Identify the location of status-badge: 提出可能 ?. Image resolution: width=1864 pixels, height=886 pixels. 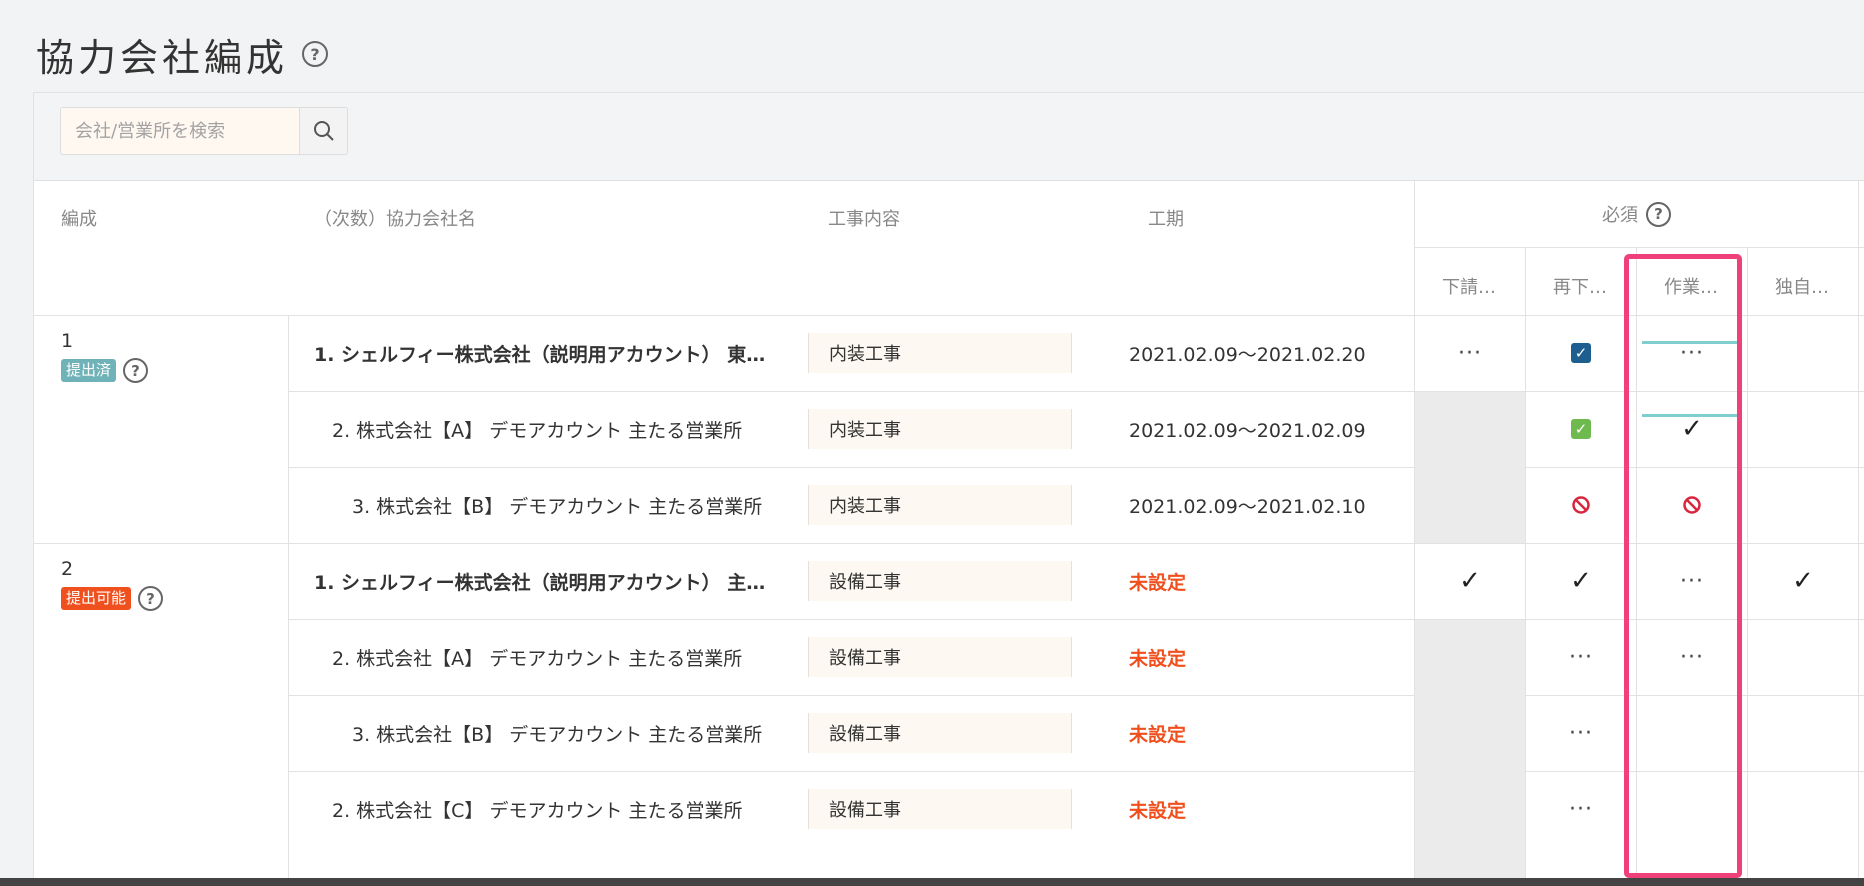
(112, 598).